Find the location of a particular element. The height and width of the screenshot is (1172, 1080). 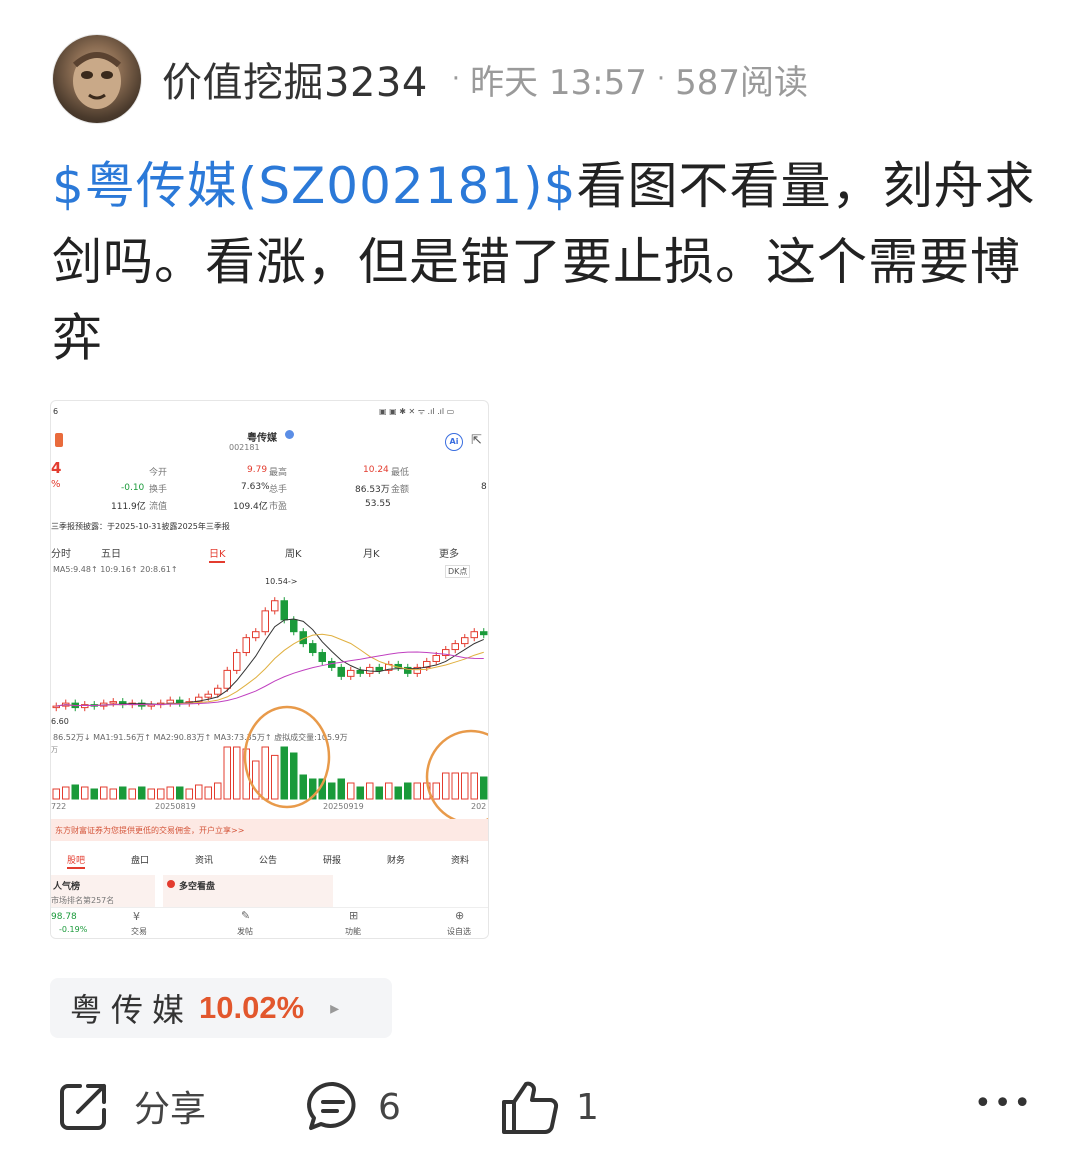

tab-zhouk: 周K is located at coordinates (293, 552).